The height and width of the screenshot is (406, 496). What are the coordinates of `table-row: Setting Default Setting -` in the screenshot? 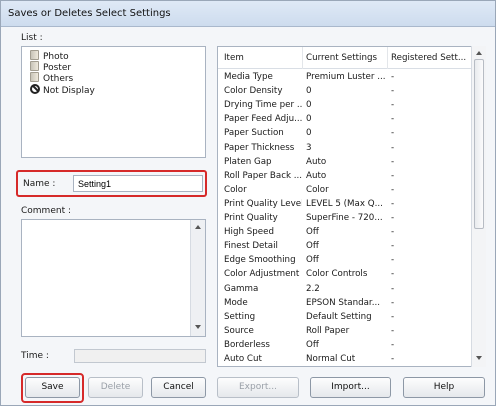 It's located at (345, 318).